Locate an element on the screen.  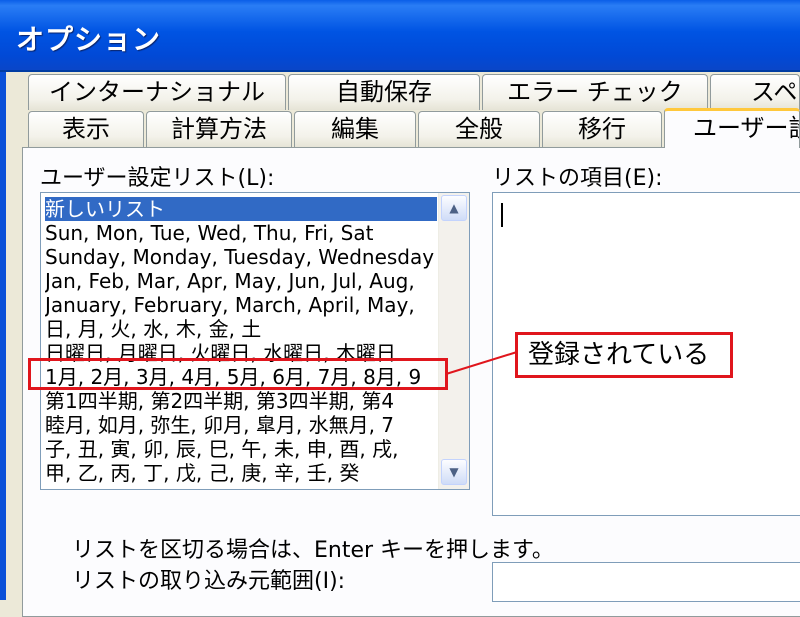
annotation-callout: 登録されている is located at coordinates (624, 355).